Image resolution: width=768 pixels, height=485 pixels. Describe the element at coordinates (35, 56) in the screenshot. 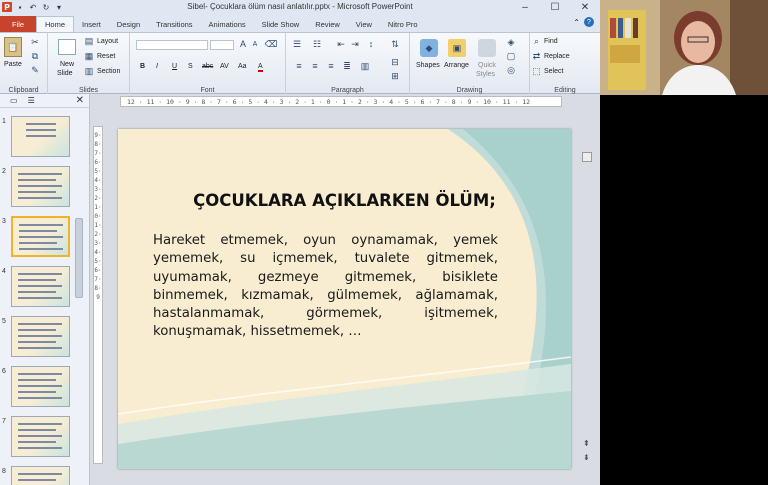

I see `copy-icon: ⧉` at that location.